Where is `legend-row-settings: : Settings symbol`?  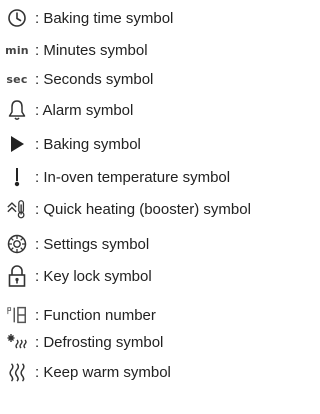
legend-row-settings: : Settings symbol is located at coordinates (74, 244).